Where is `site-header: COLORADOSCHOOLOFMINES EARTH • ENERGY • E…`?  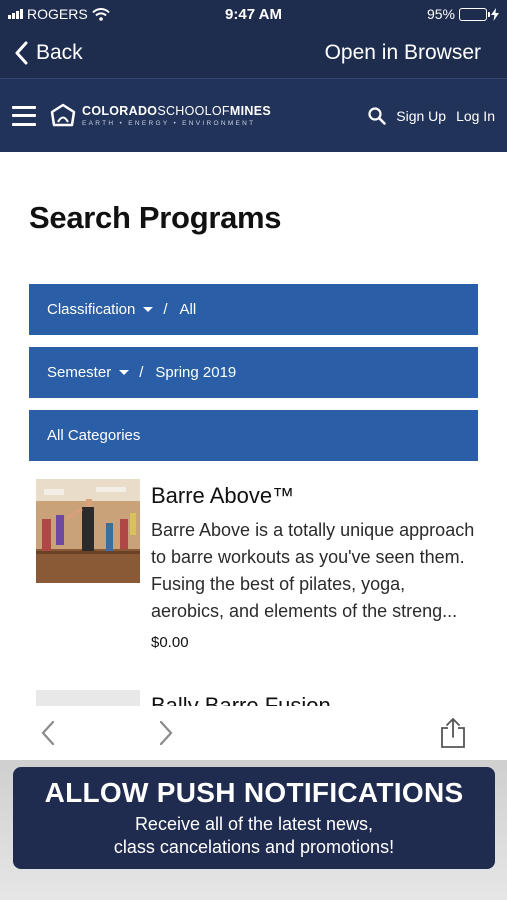 site-header: COLORADOSCHOOLOFMINES EARTH • ENERGY • E… is located at coordinates (253, 115).